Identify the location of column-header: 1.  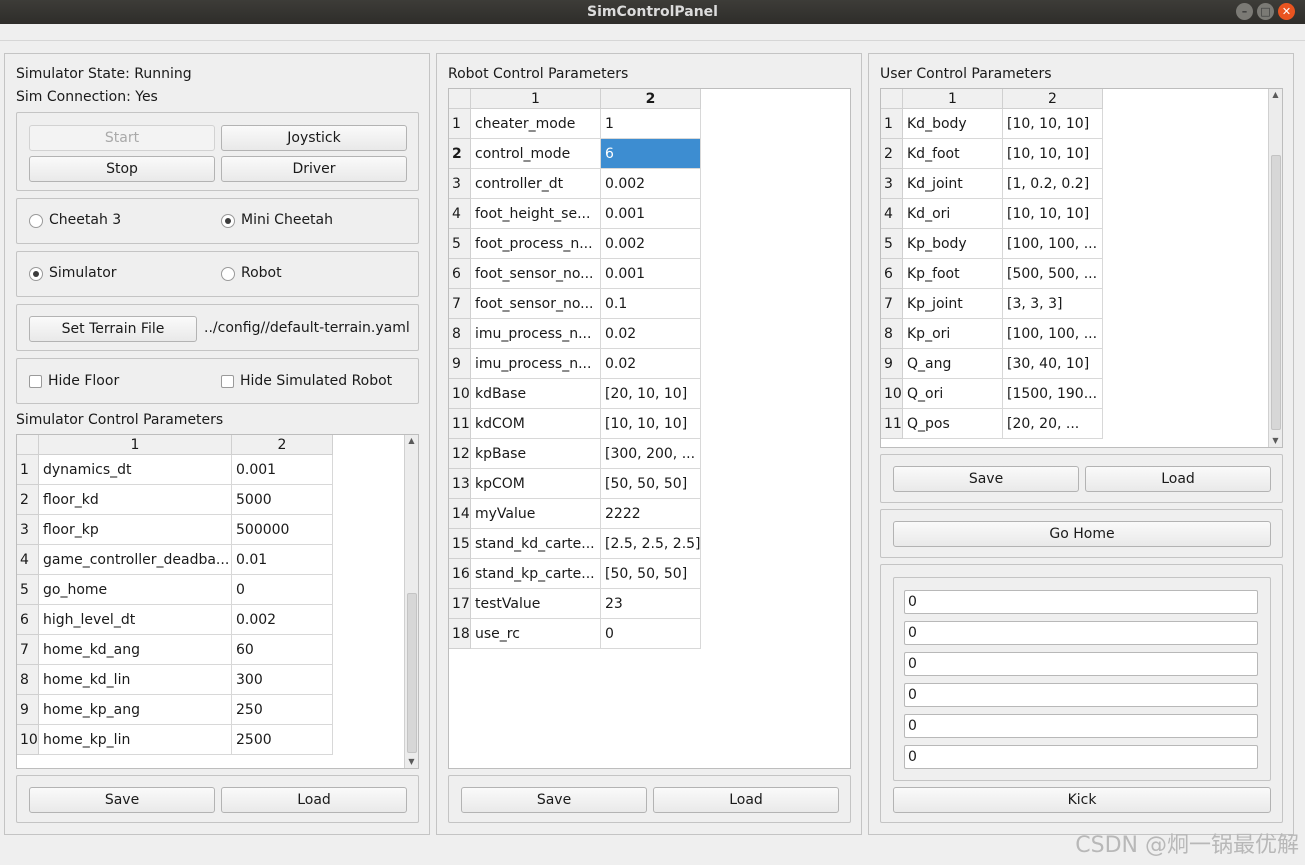
(135, 445).